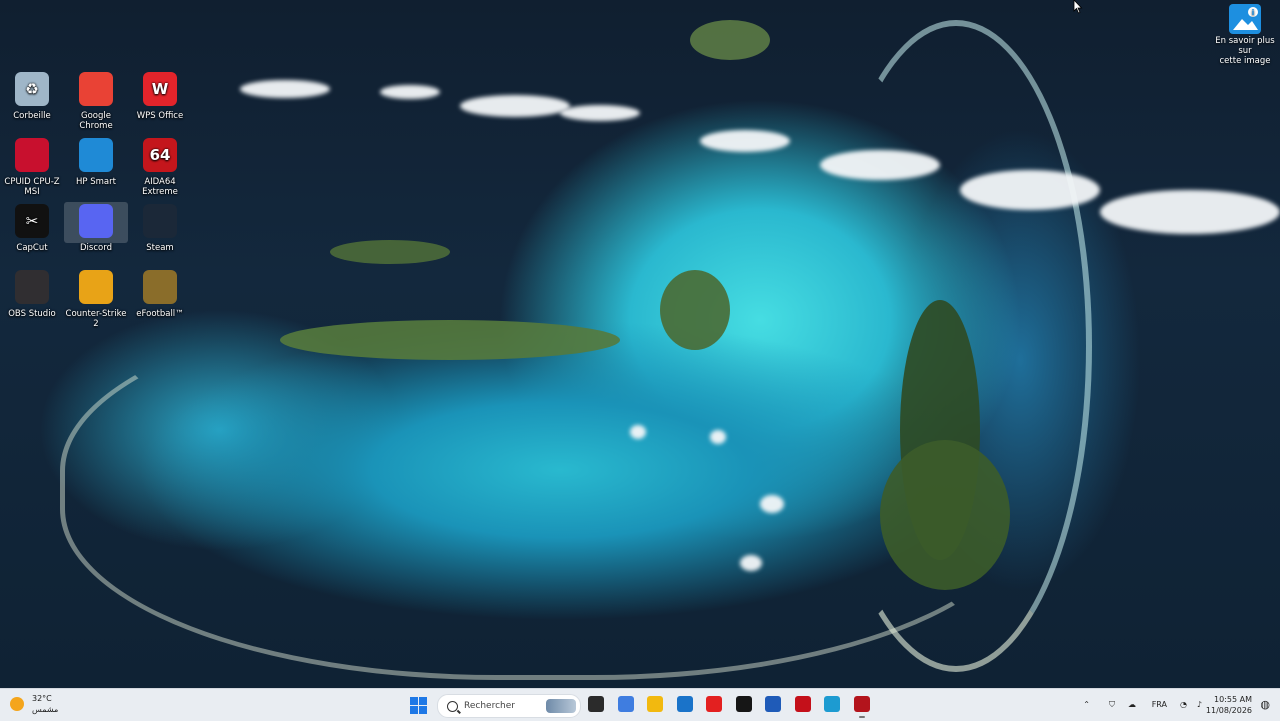 This screenshot has width=1280, height=721. I want to click on desktop-shortcut-label: eFootball™, so click(160, 314).